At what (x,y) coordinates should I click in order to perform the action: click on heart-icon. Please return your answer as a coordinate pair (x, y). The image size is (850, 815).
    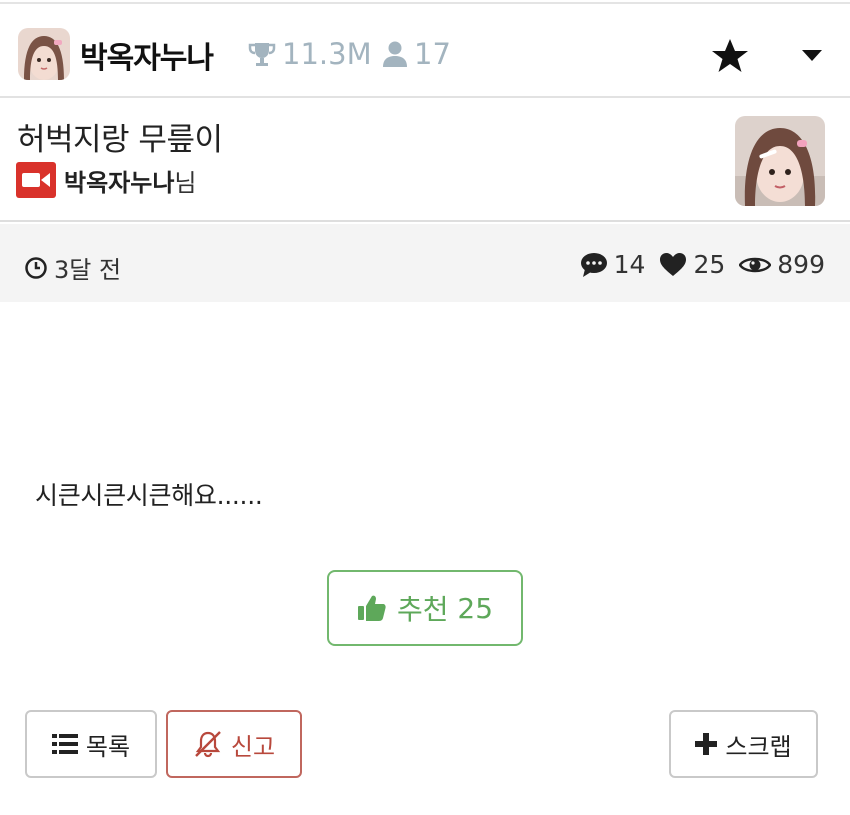
    Looking at the image, I should click on (673, 264).